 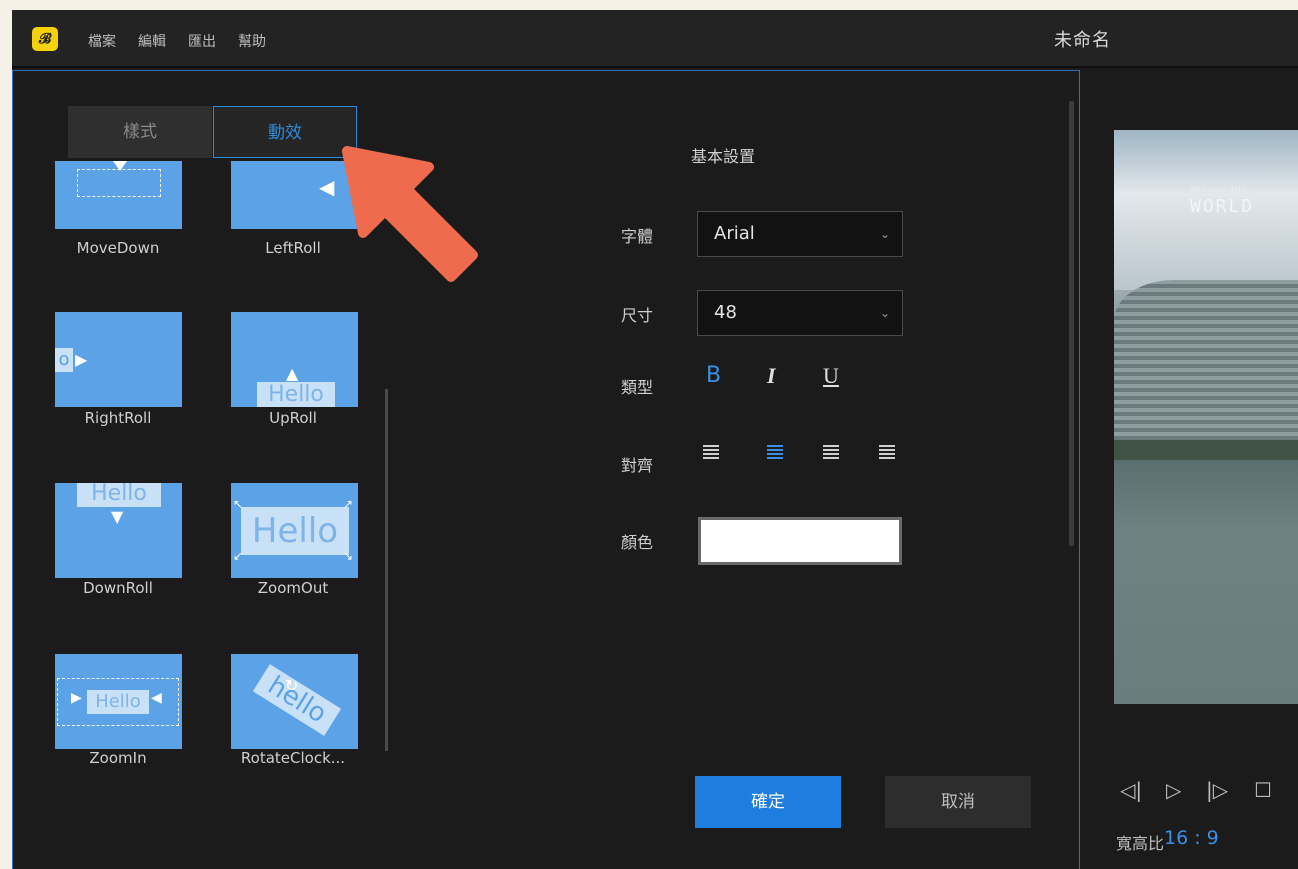 I want to click on bold-button: B, so click(x=713, y=375).